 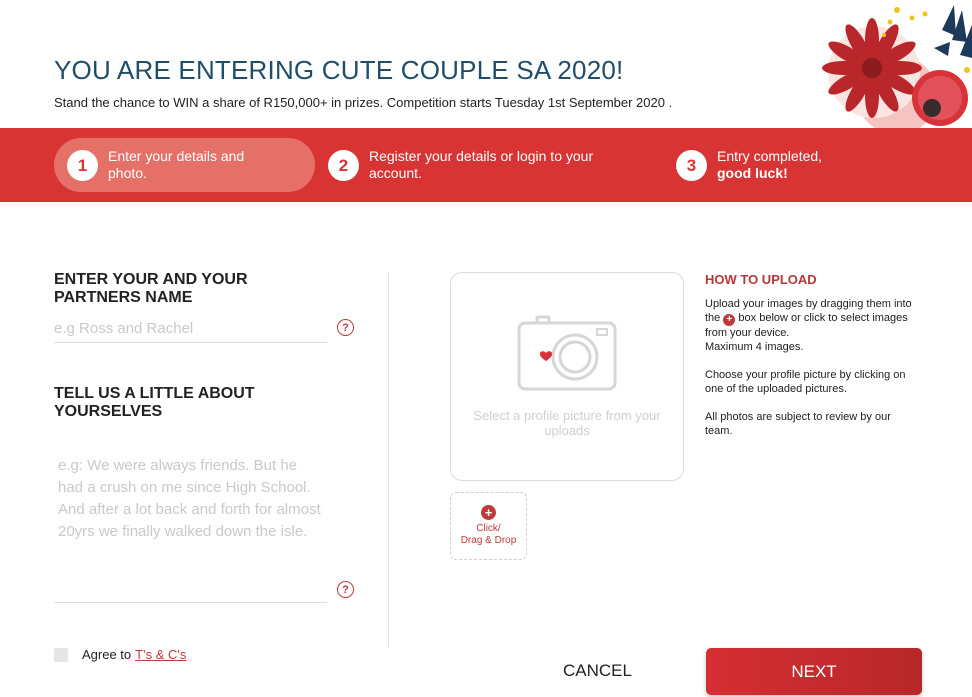 I want to click on names-help-icon: ?, so click(x=345, y=327).